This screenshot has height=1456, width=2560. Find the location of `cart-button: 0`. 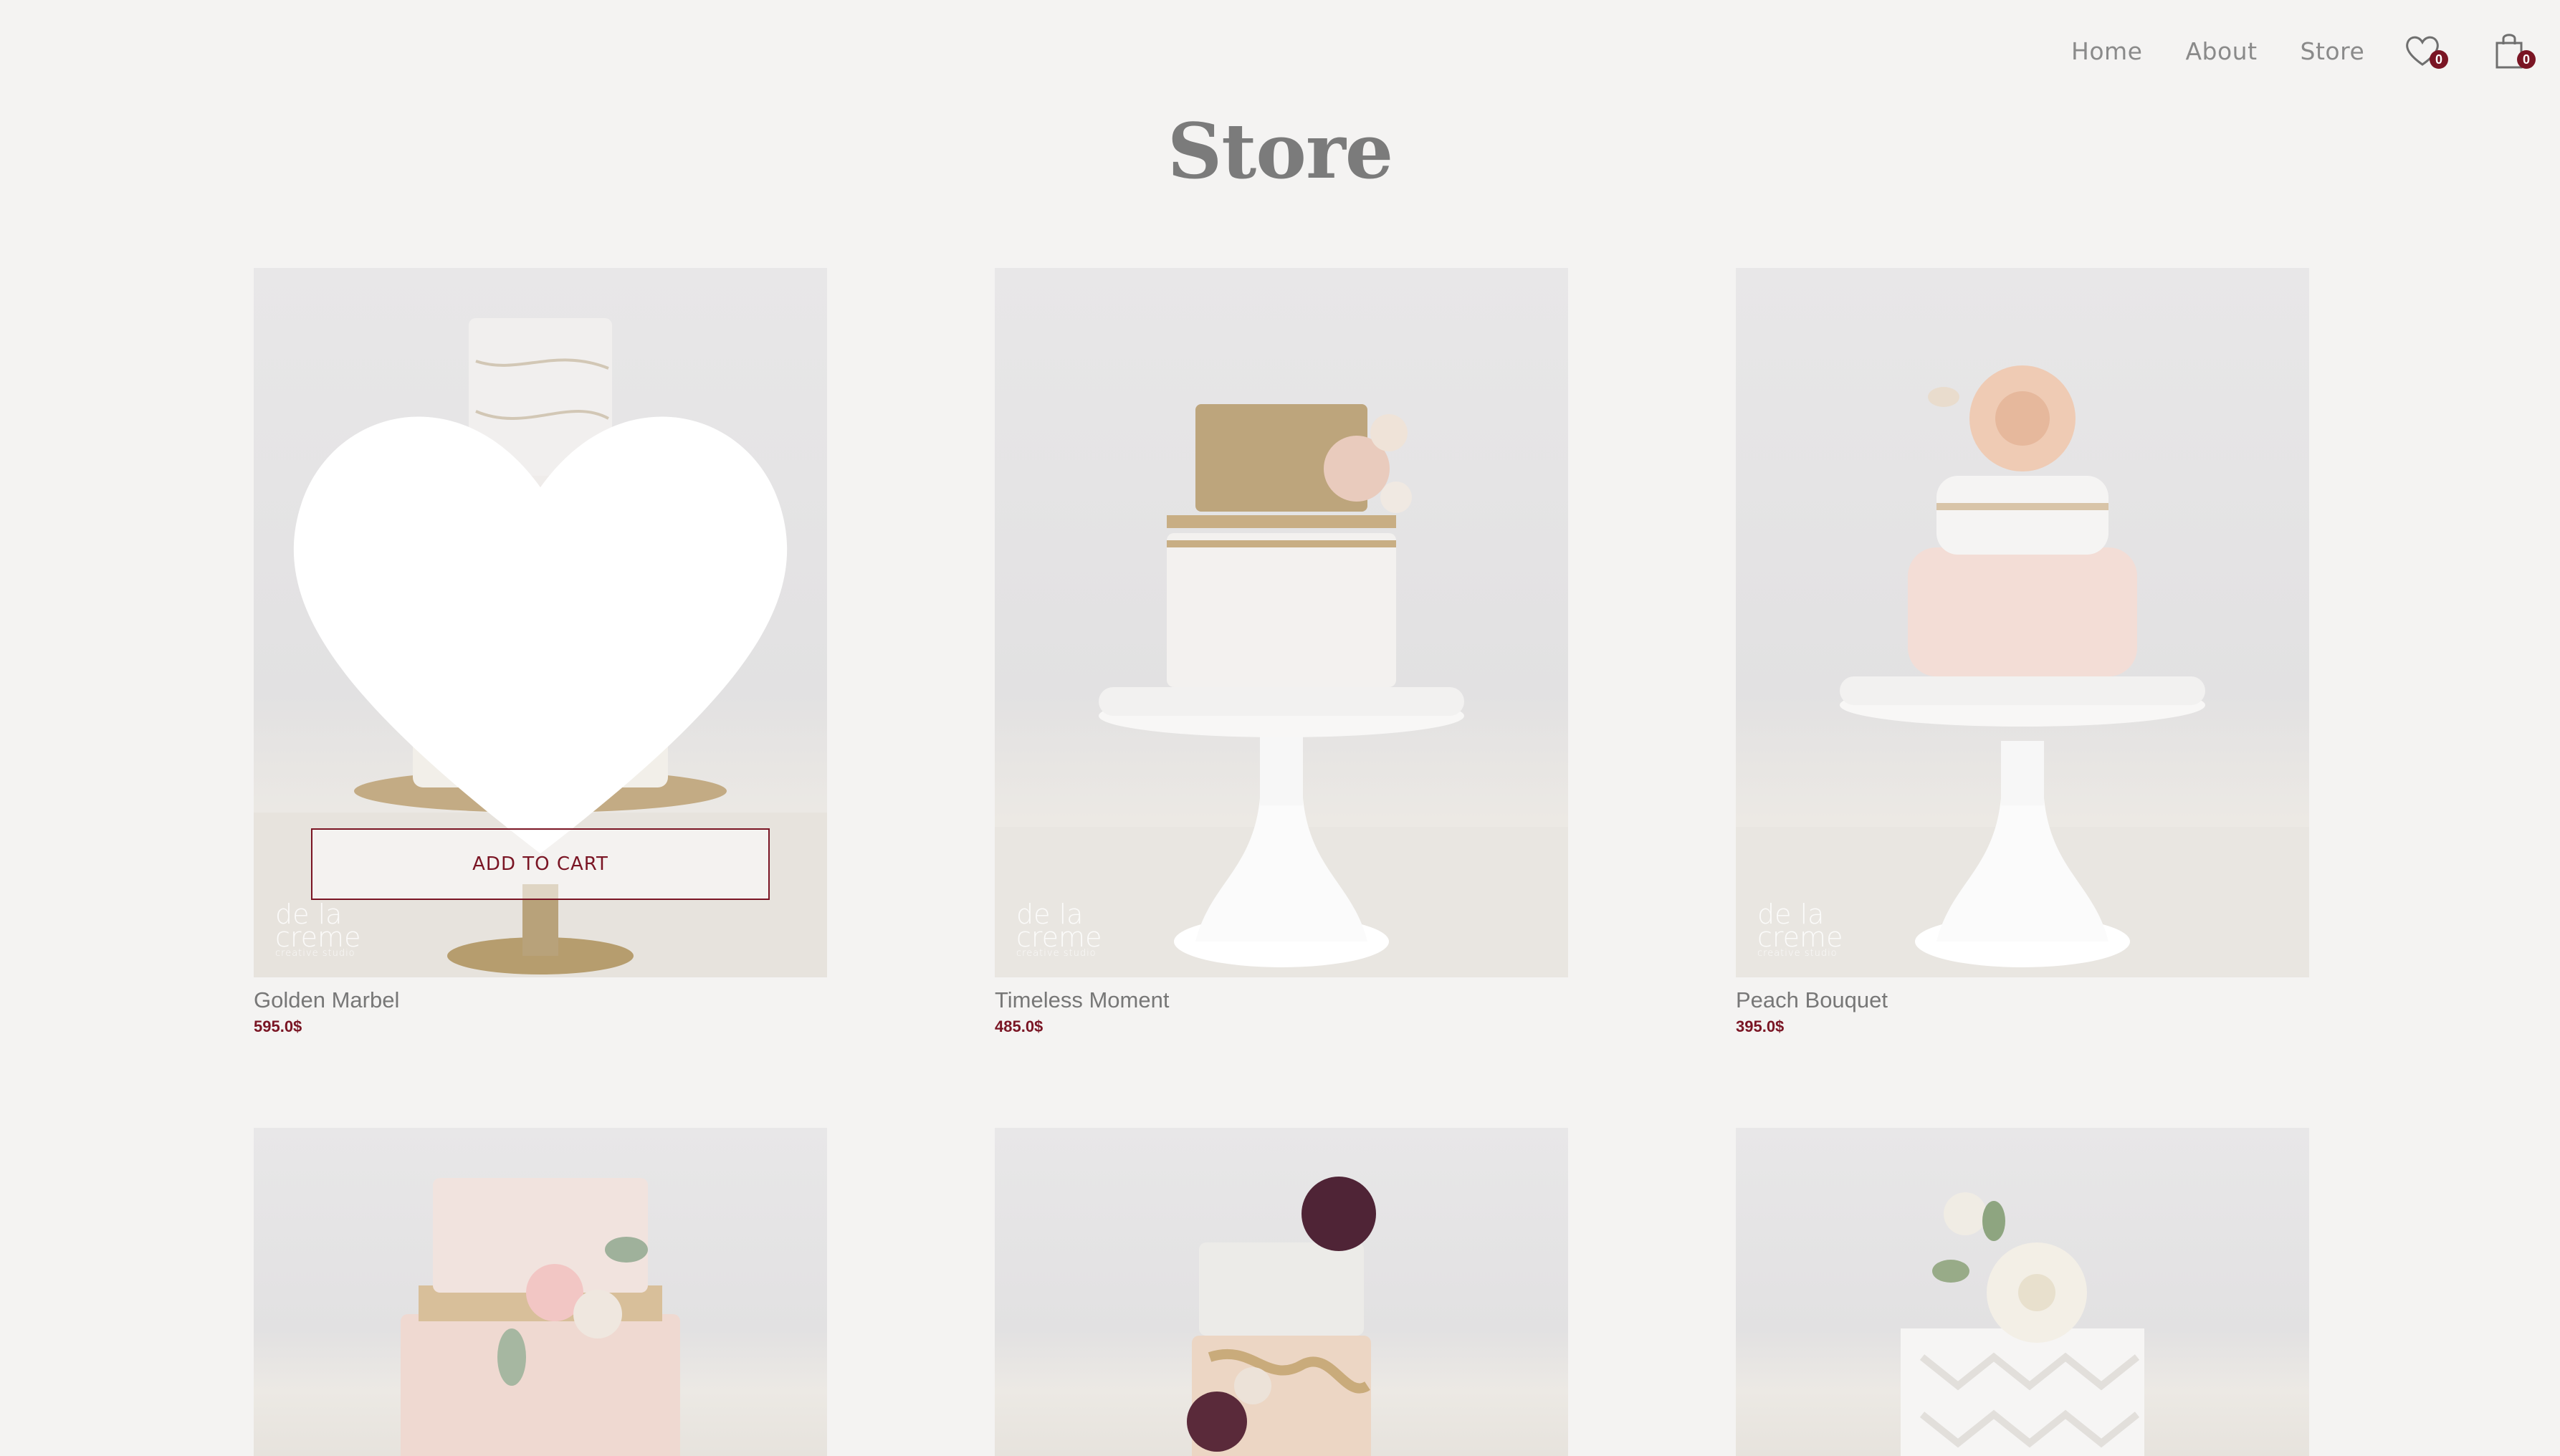

cart-button: 0 is located at coordinates (2512, 50).